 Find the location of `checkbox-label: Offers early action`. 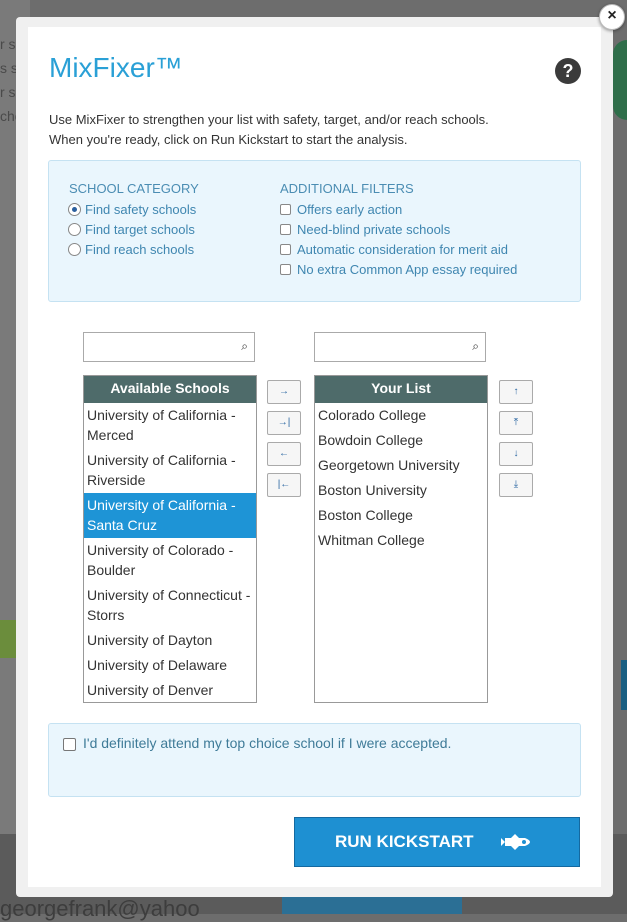

checkbox-label: Offers early action is located at coordinates (350, 209).